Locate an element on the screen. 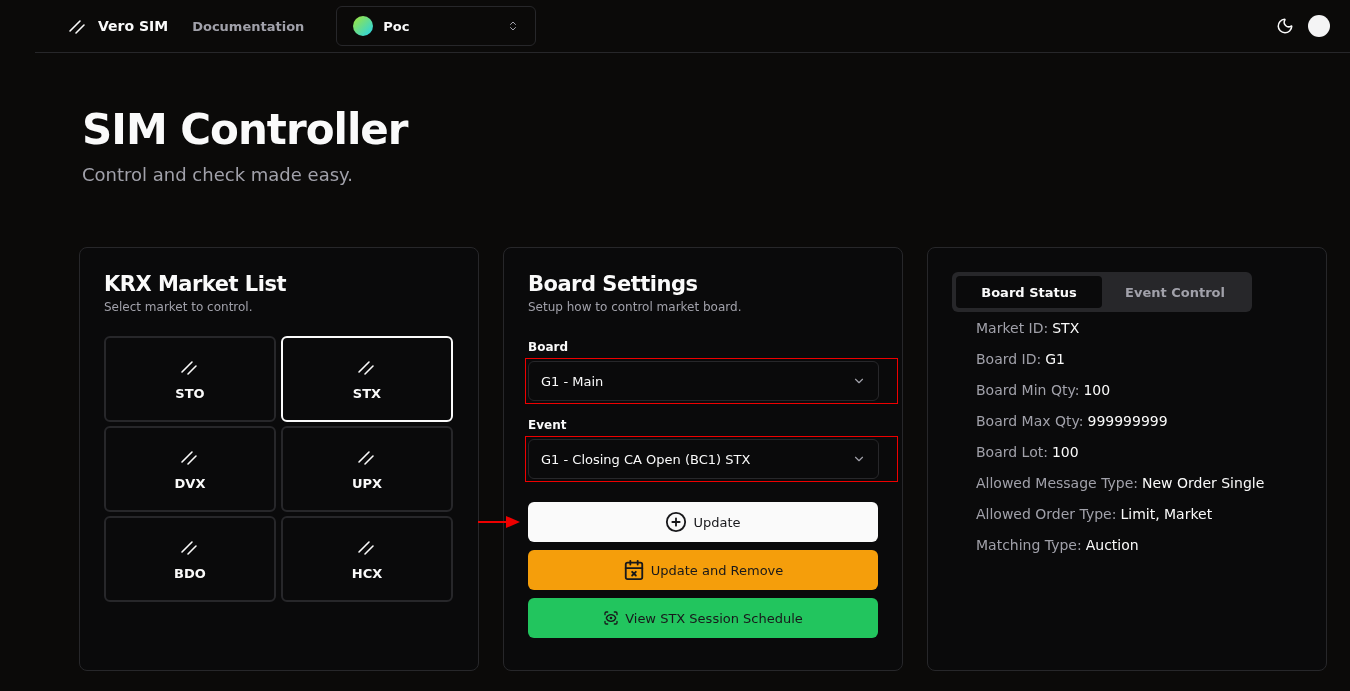  page-title: SIM Controller is located at coordinates (246, 129).